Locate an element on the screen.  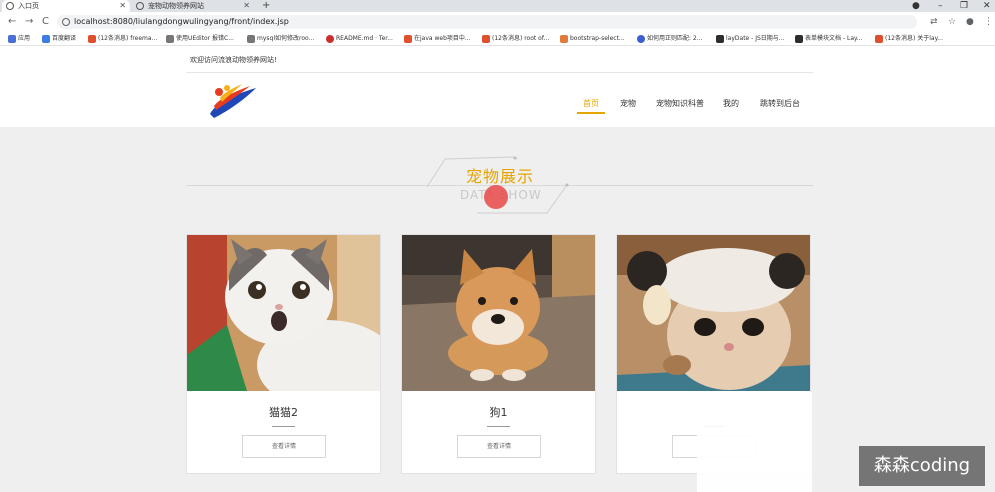
tab-label: 入口页 is located at coordinates (28, 6).